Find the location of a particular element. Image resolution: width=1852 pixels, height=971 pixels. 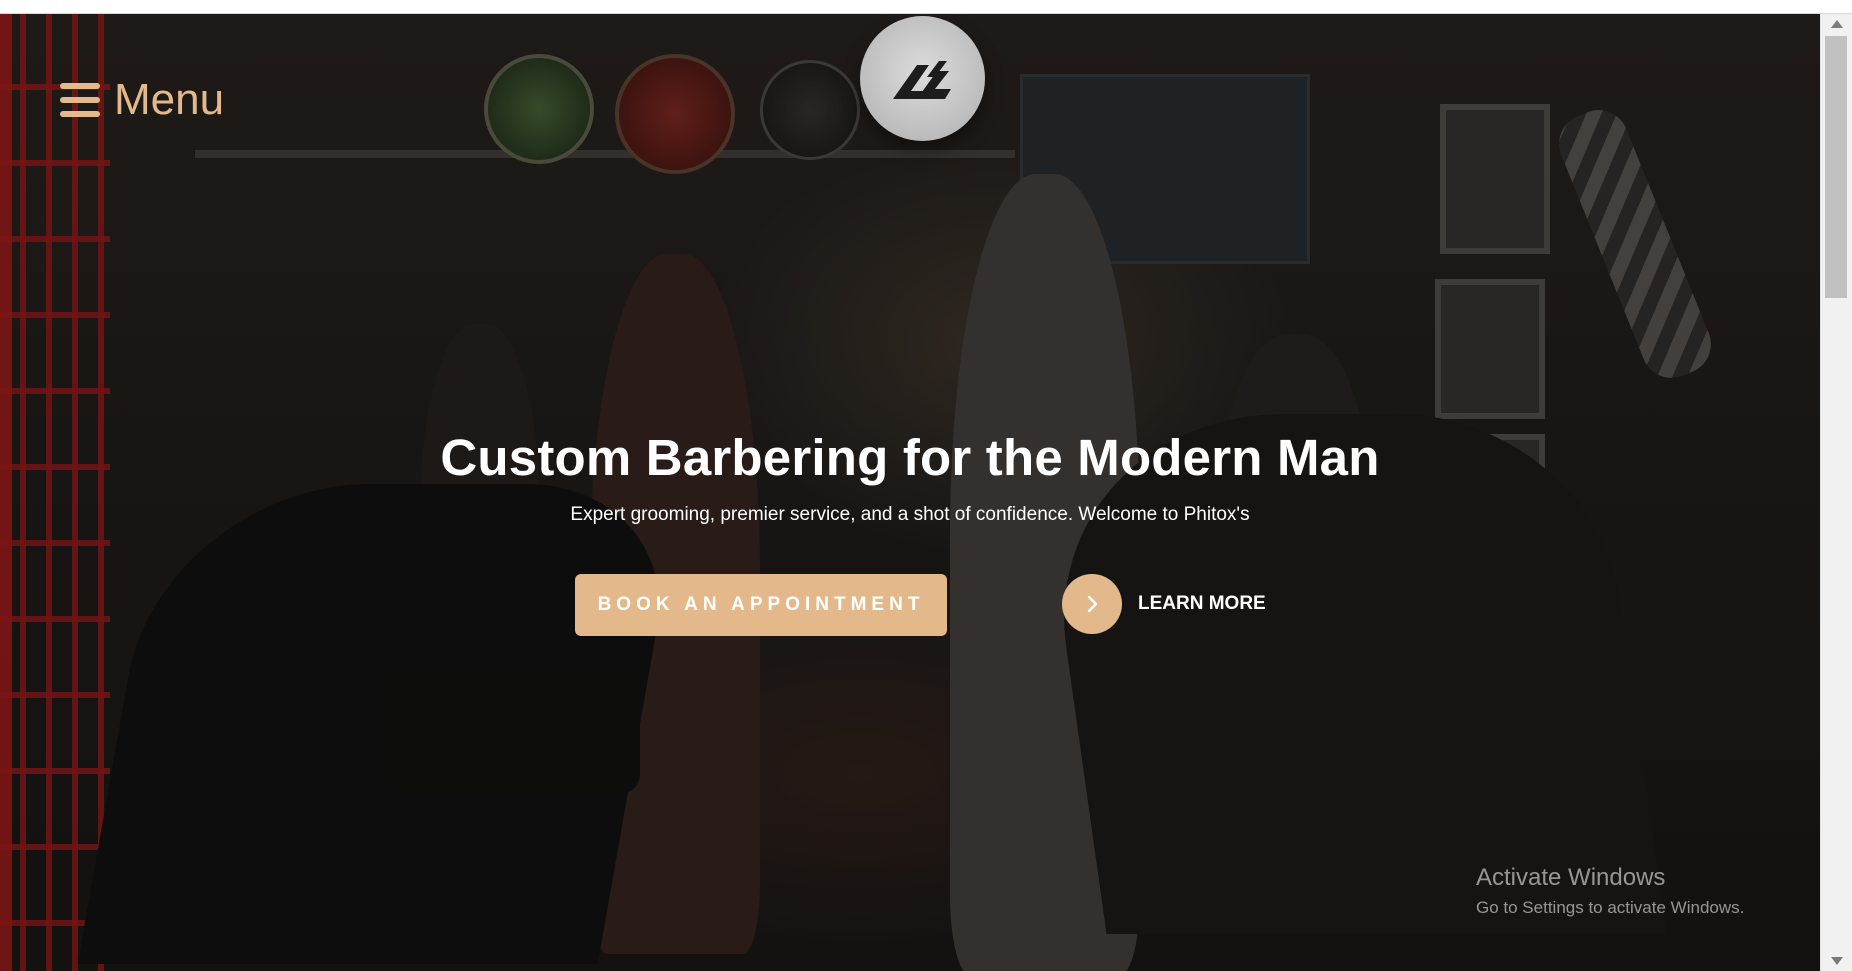

chevron-right-icon is located at coordinates (1092, 604).